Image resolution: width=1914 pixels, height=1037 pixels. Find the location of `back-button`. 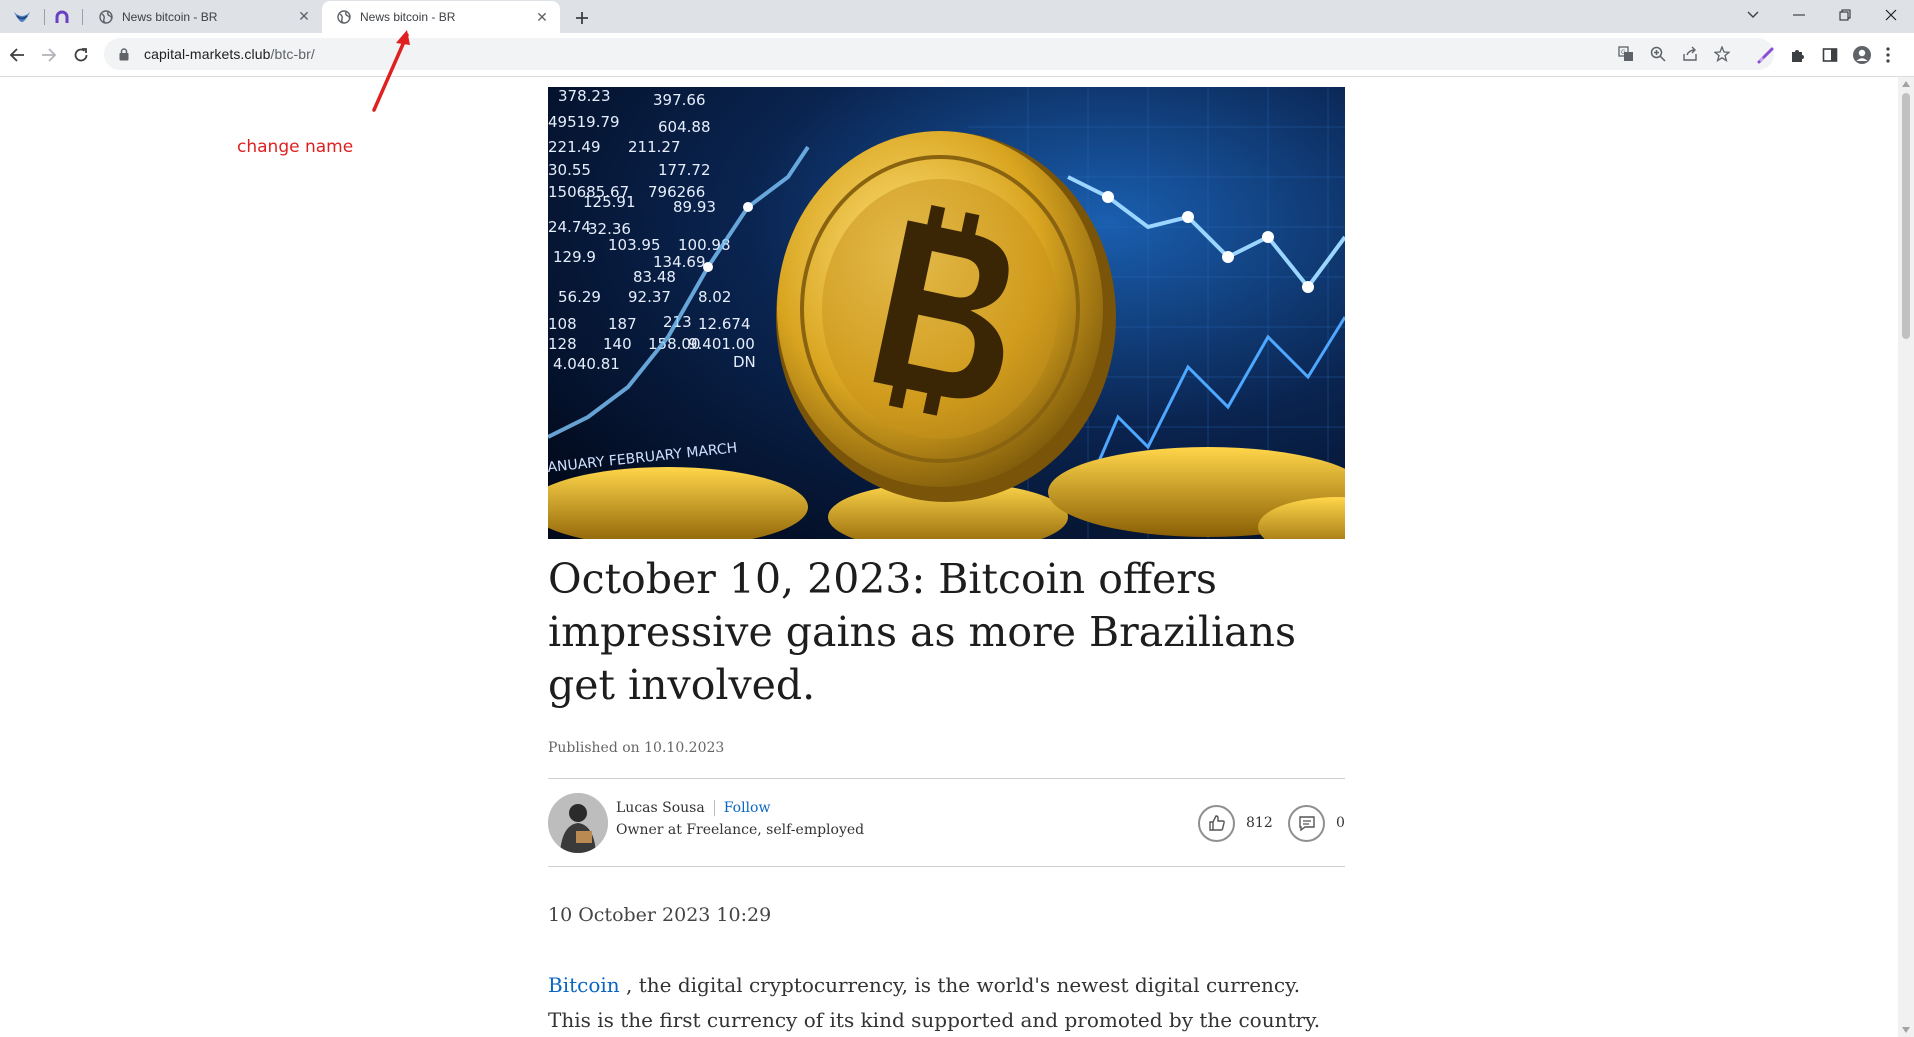

back-button is located at coordinates (17, 55).